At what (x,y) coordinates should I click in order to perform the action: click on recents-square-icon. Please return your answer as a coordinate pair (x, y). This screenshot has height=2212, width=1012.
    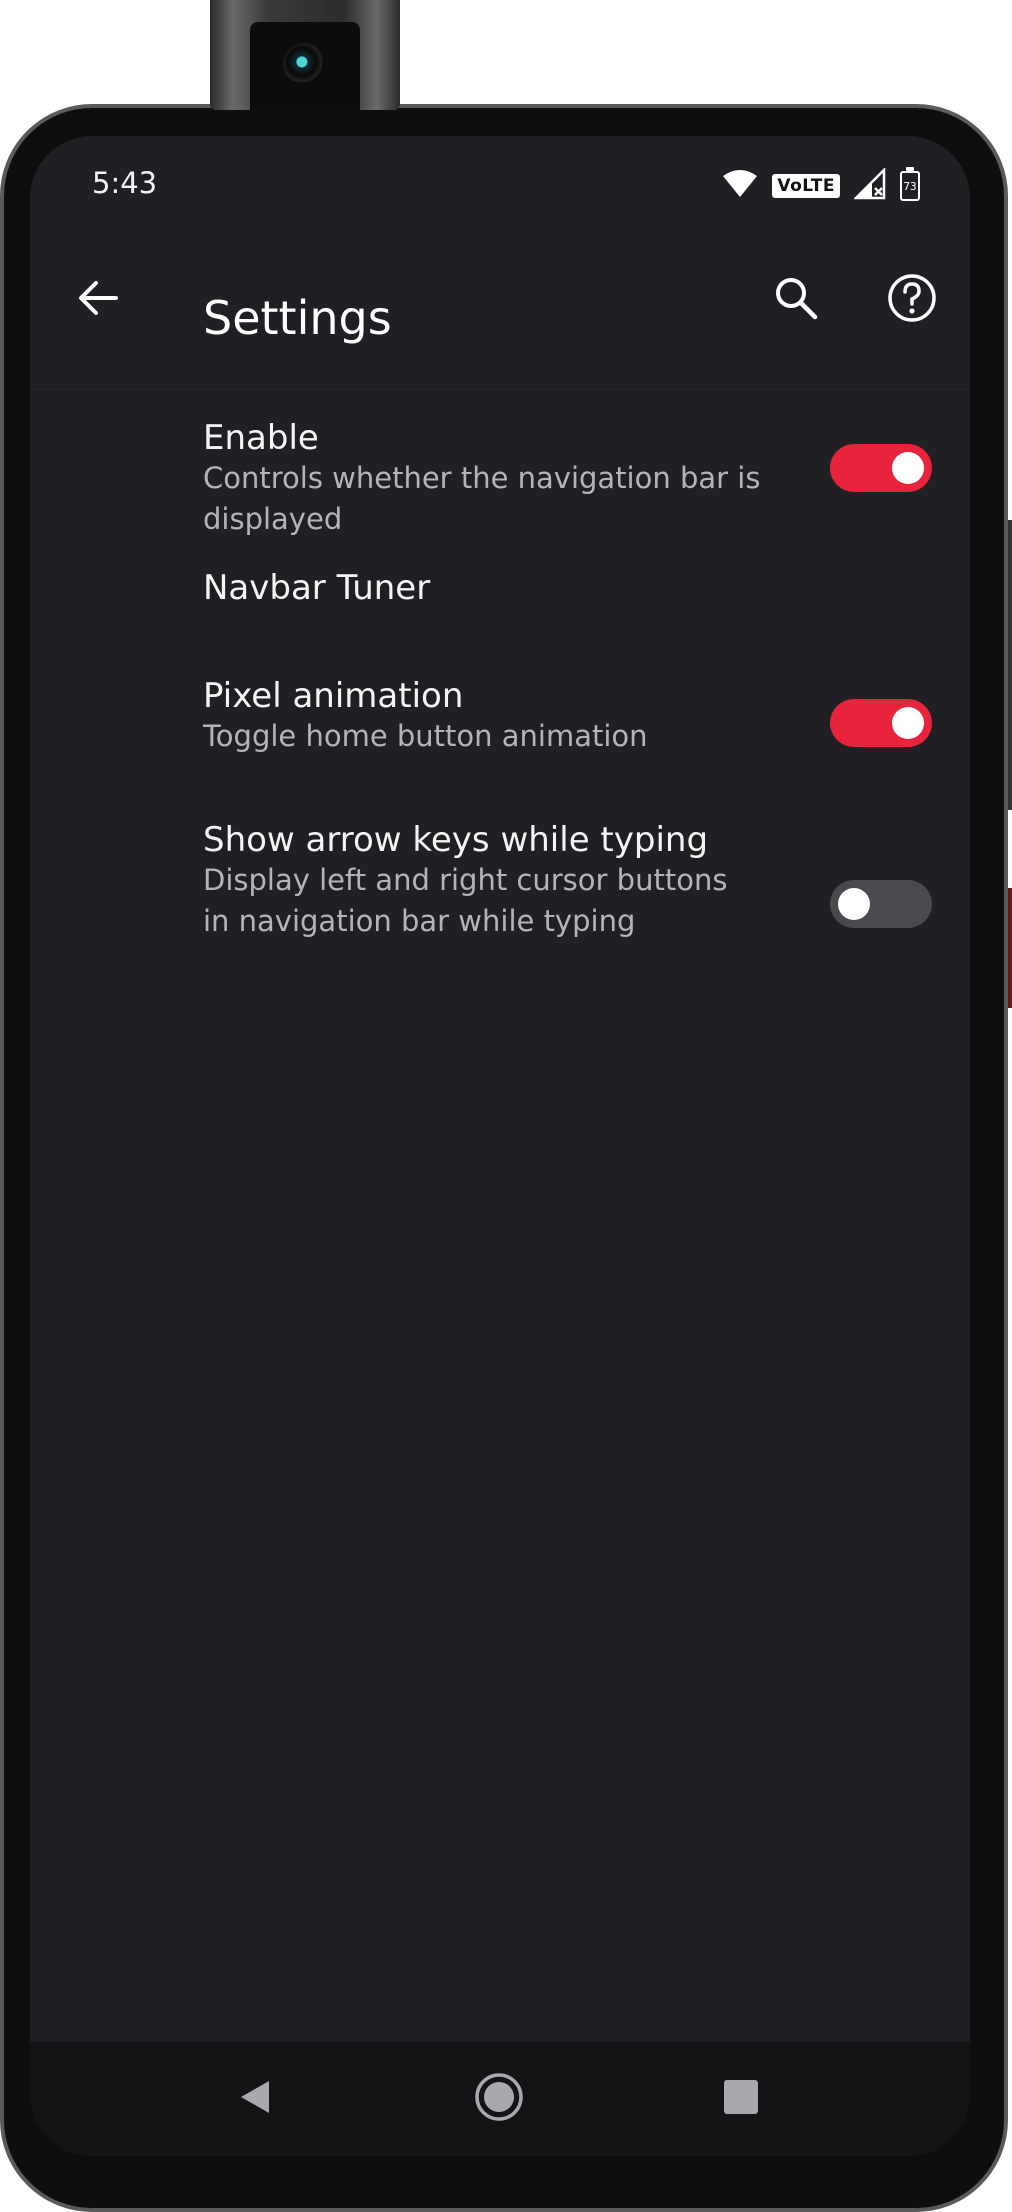
    Looking at the image, I should click on (741, 2099).